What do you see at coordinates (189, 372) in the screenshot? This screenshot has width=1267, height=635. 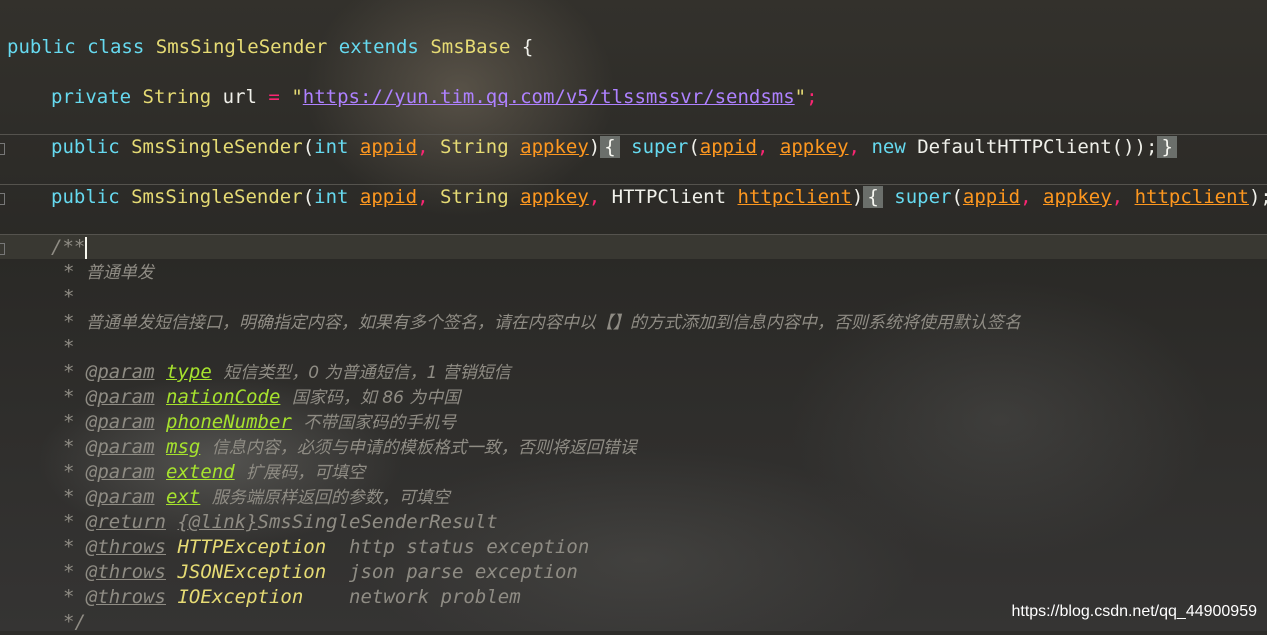 I see `param-name: type` at bounding box center [189, 372].